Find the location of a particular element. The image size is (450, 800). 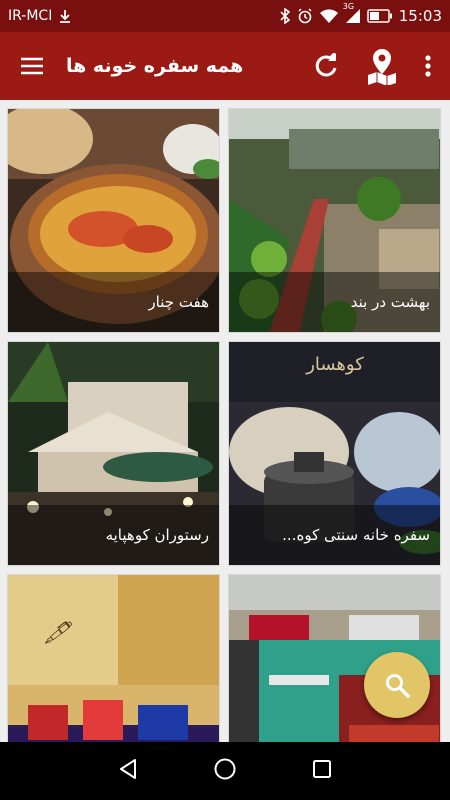

home-icon is located at coordinates (225, 771).